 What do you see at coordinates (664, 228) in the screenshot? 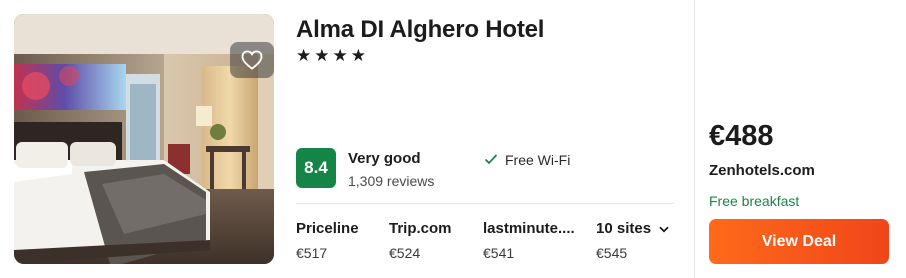
I see `chevron-down-icon` at bounding box center [664, 228].